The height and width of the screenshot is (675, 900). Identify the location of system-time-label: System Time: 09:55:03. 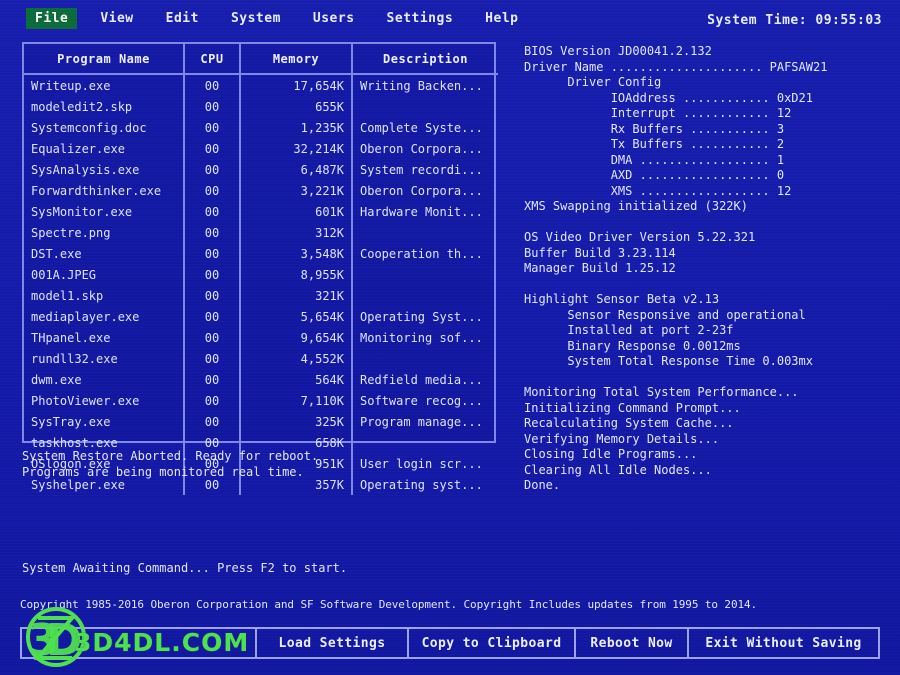
(794, 20).